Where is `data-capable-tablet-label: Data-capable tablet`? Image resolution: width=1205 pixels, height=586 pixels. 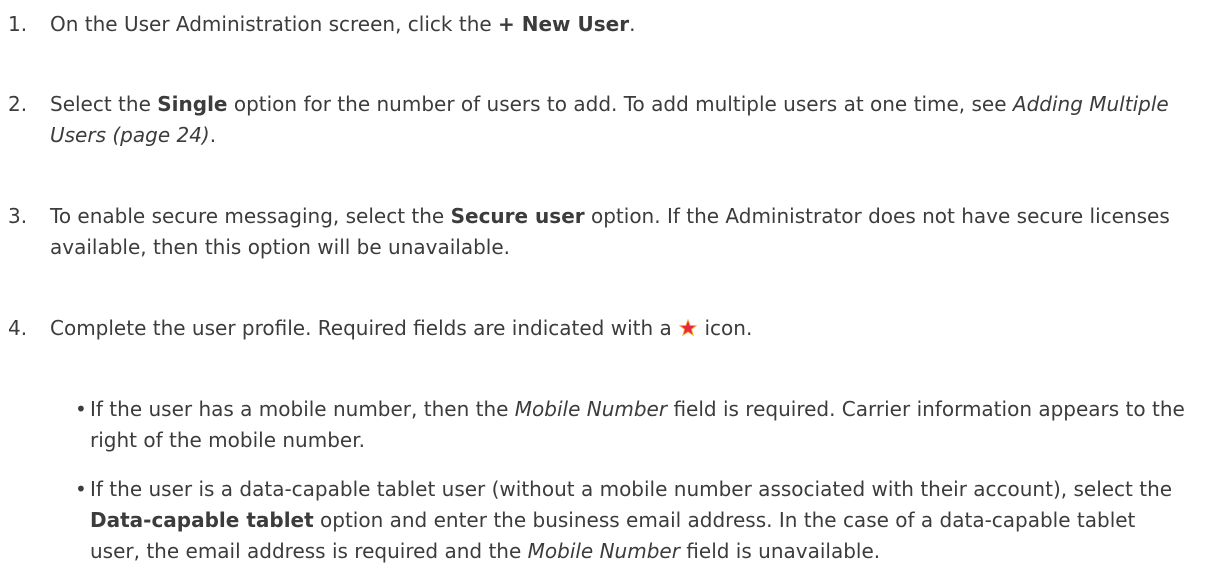
data-capable-tablet-label: Data-capable tablet is located at coordinates (202, 520).